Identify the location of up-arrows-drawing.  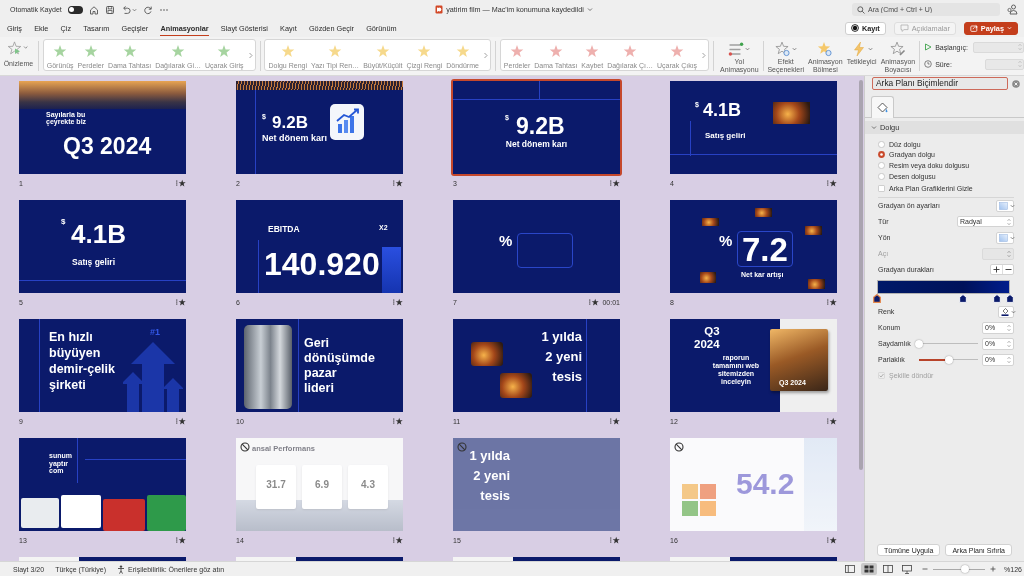
(153, 377).